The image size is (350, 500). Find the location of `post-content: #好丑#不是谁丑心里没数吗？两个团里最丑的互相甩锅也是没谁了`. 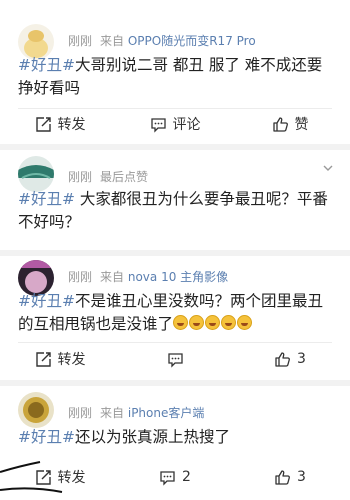

post-content: #好丑#不是谁丑心里没数吗？两个团里最丑的互相甩锅也是没谁了 is located at coordinates (177, 313).